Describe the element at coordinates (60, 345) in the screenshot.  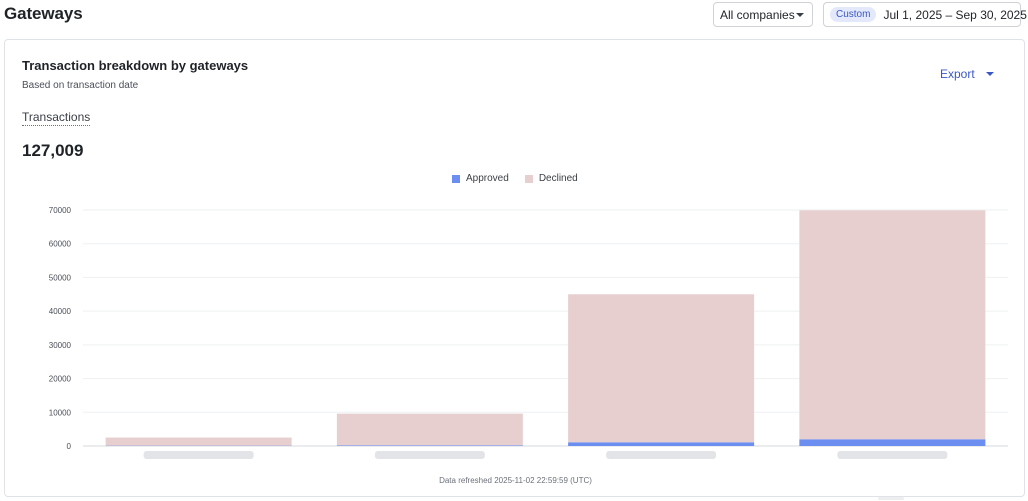
I see `y-tick-label: 30000` at that location.